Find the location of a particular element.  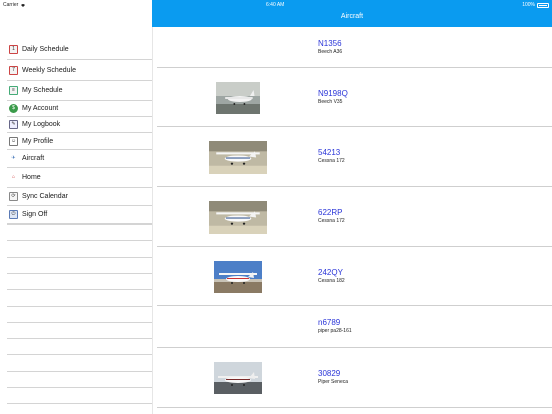

aircraft-row: n6789 piper pa28-161 is located at coordinates (354, 327).